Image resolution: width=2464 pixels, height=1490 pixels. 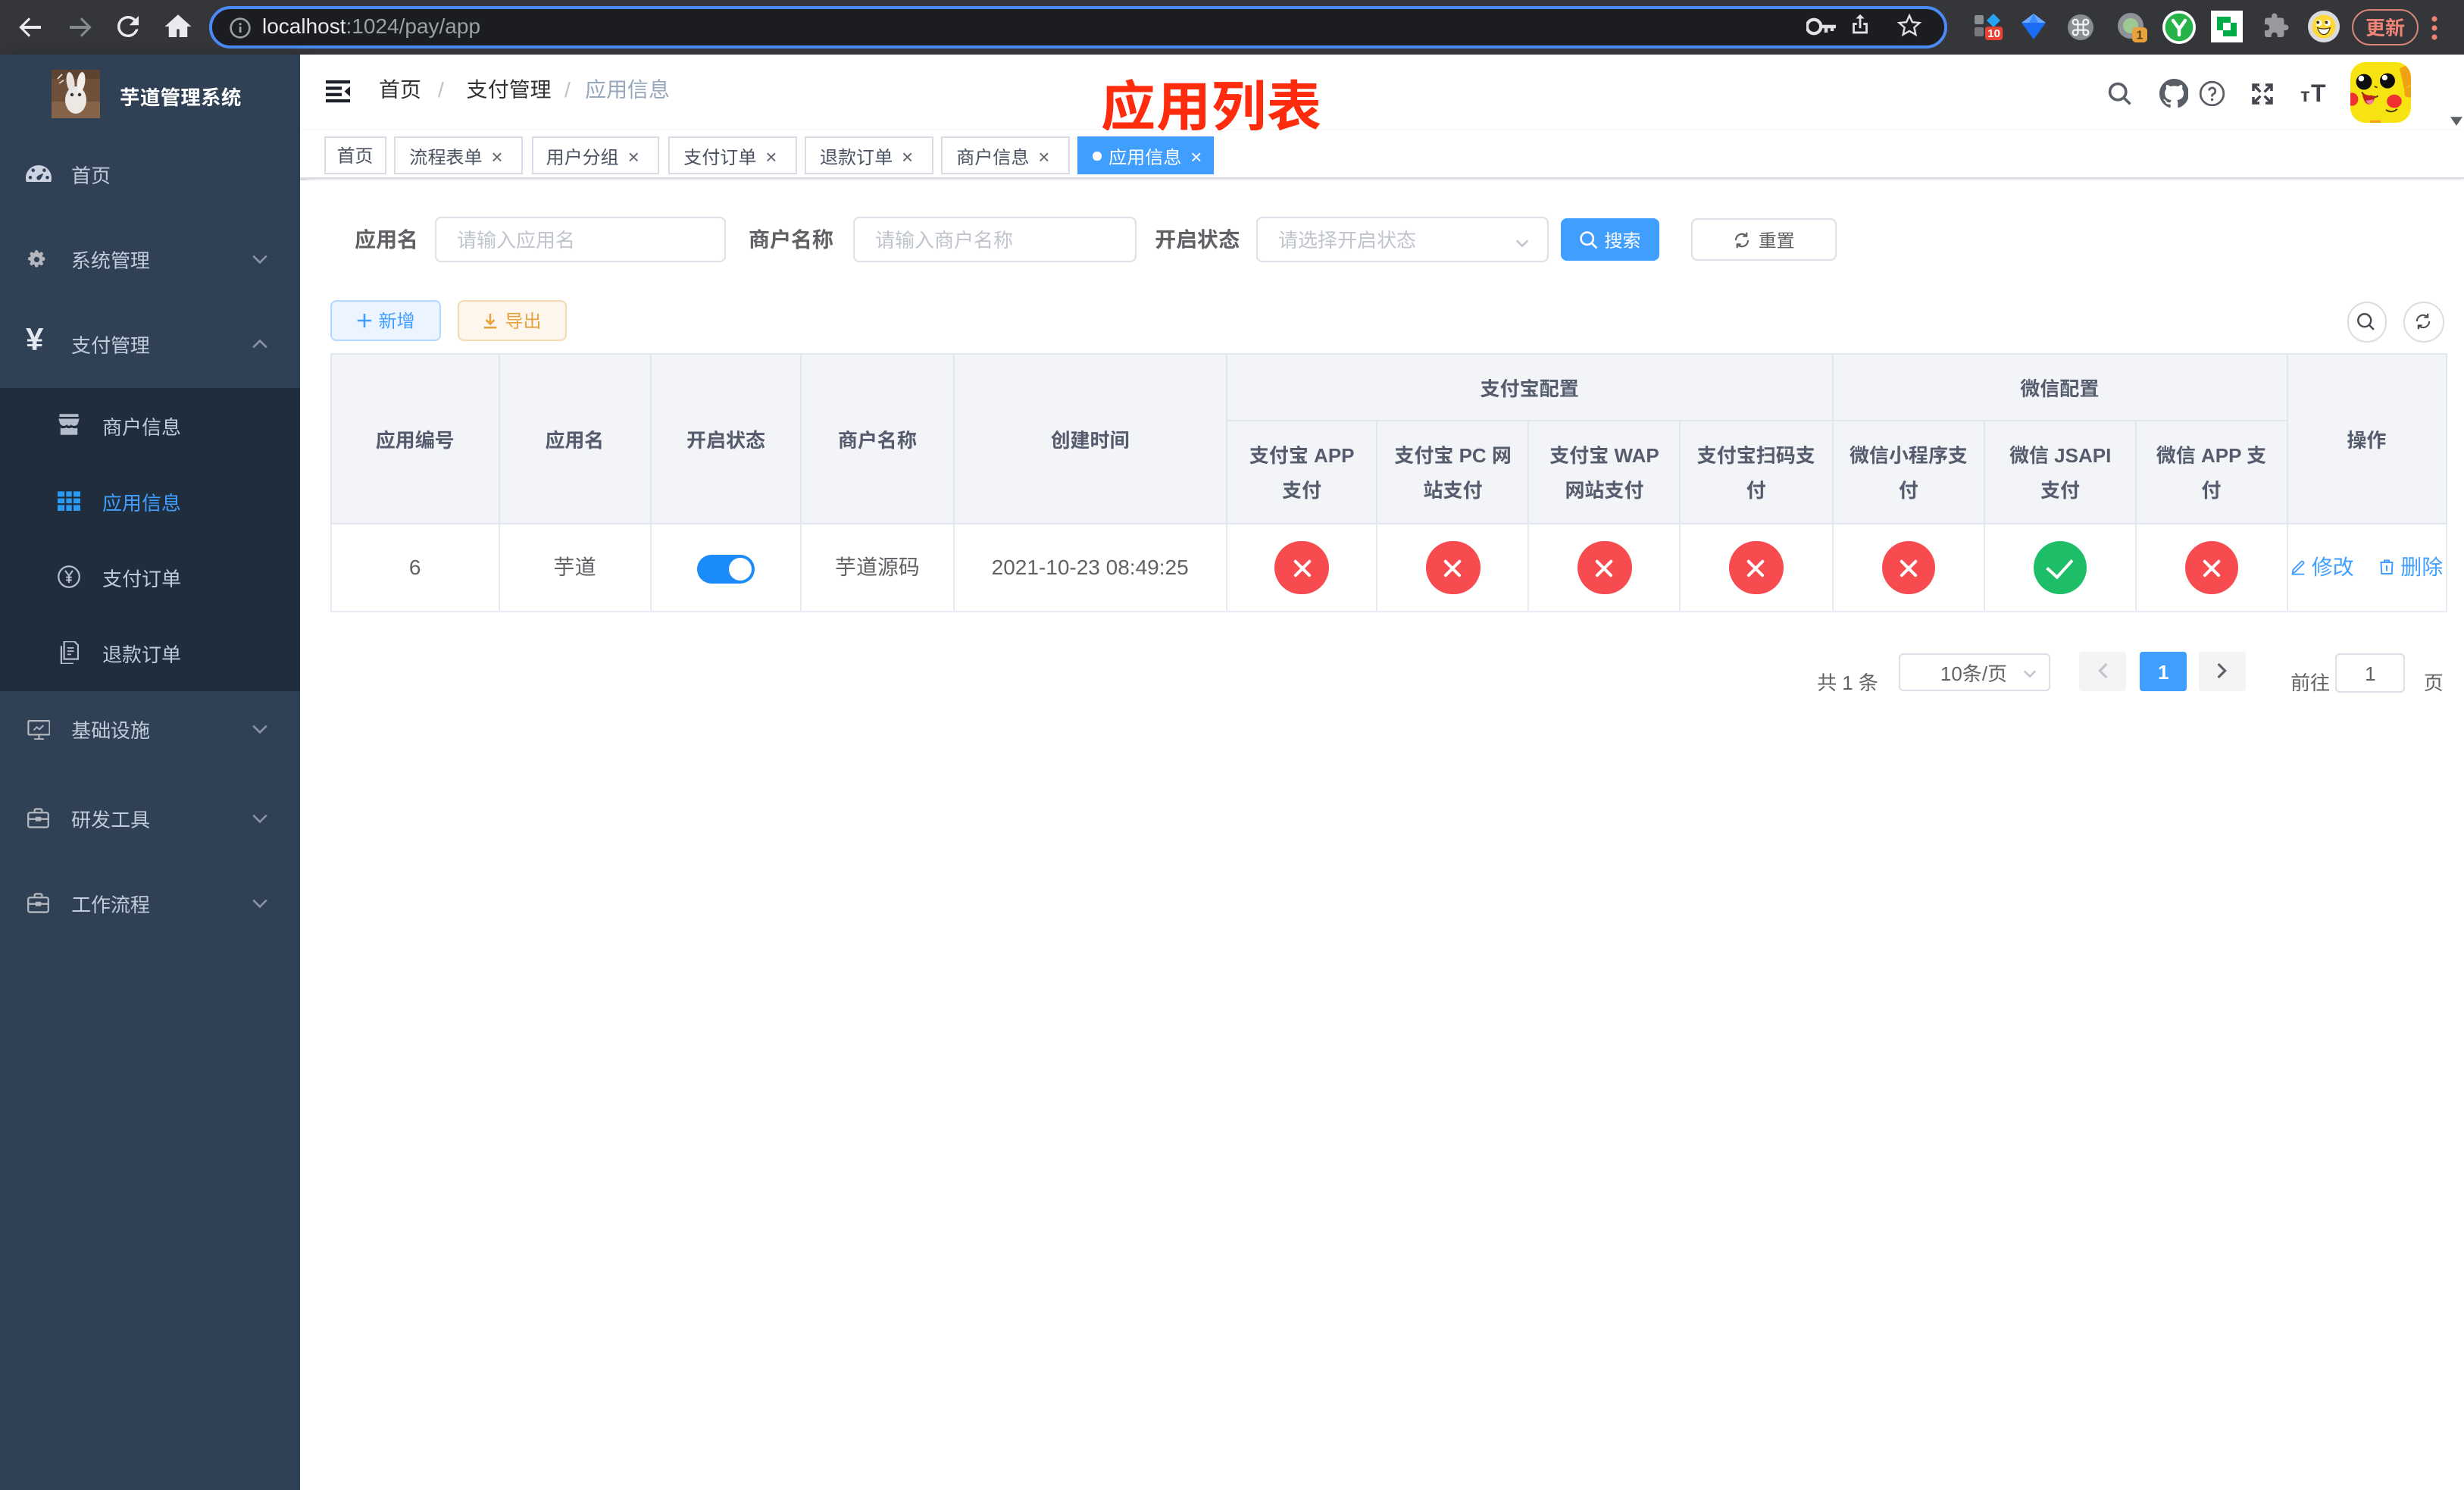 I want to click on svg-text: 1, so click(x=2140, y=36).